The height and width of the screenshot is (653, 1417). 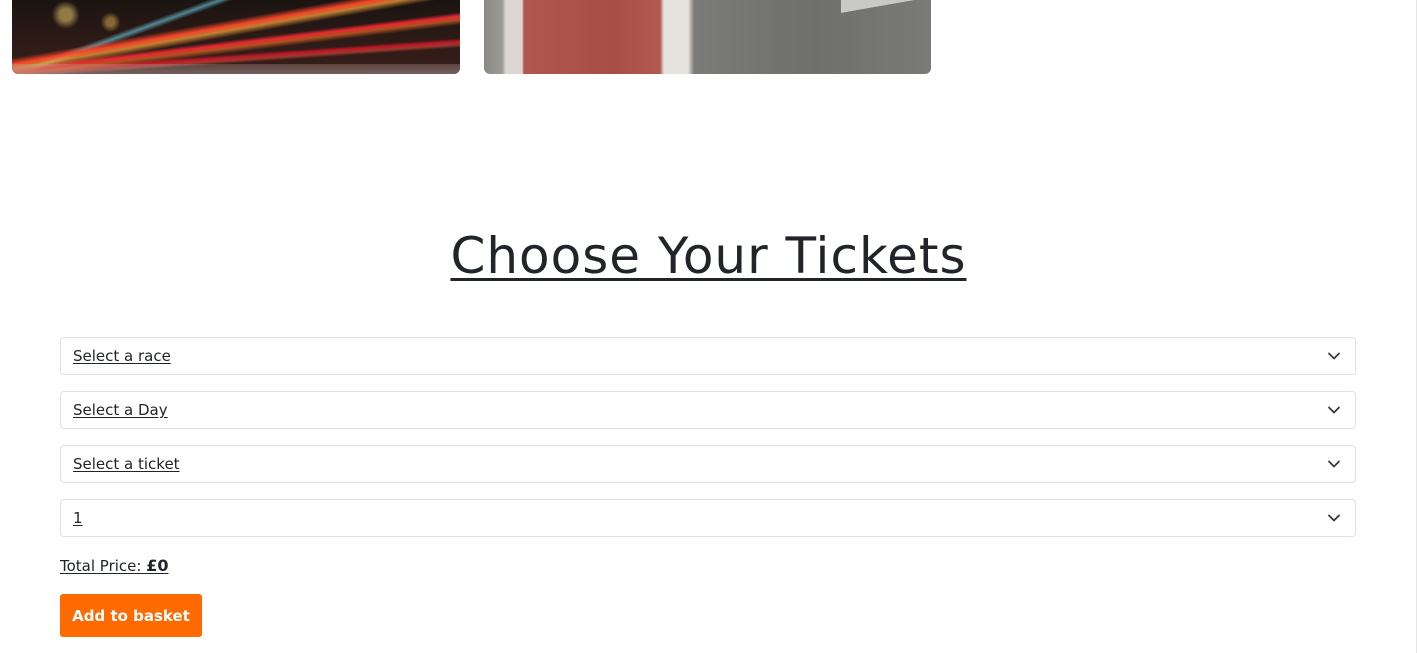 I want to click on quantity-select: 1, so click(x=708, y=518).